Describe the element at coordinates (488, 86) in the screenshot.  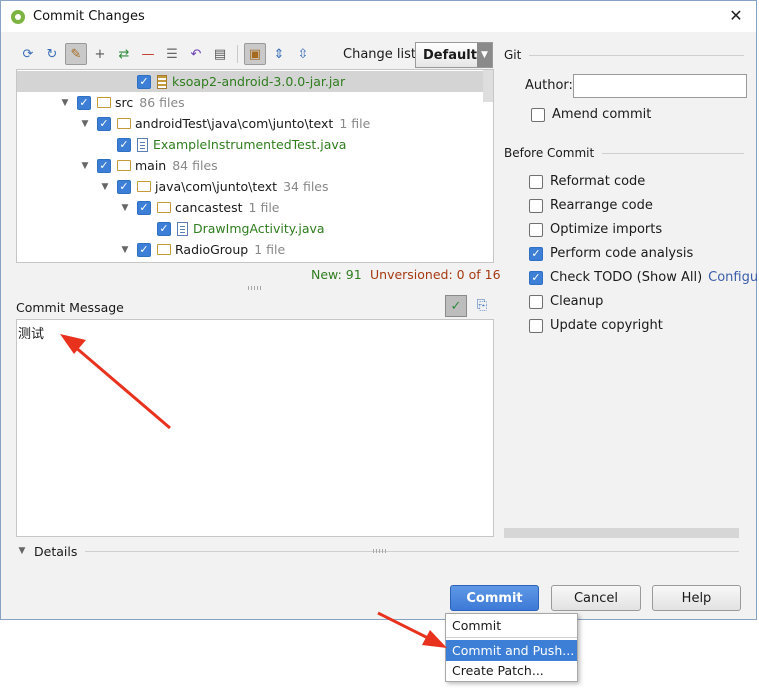
I see `tree-scrollbar` at that location.